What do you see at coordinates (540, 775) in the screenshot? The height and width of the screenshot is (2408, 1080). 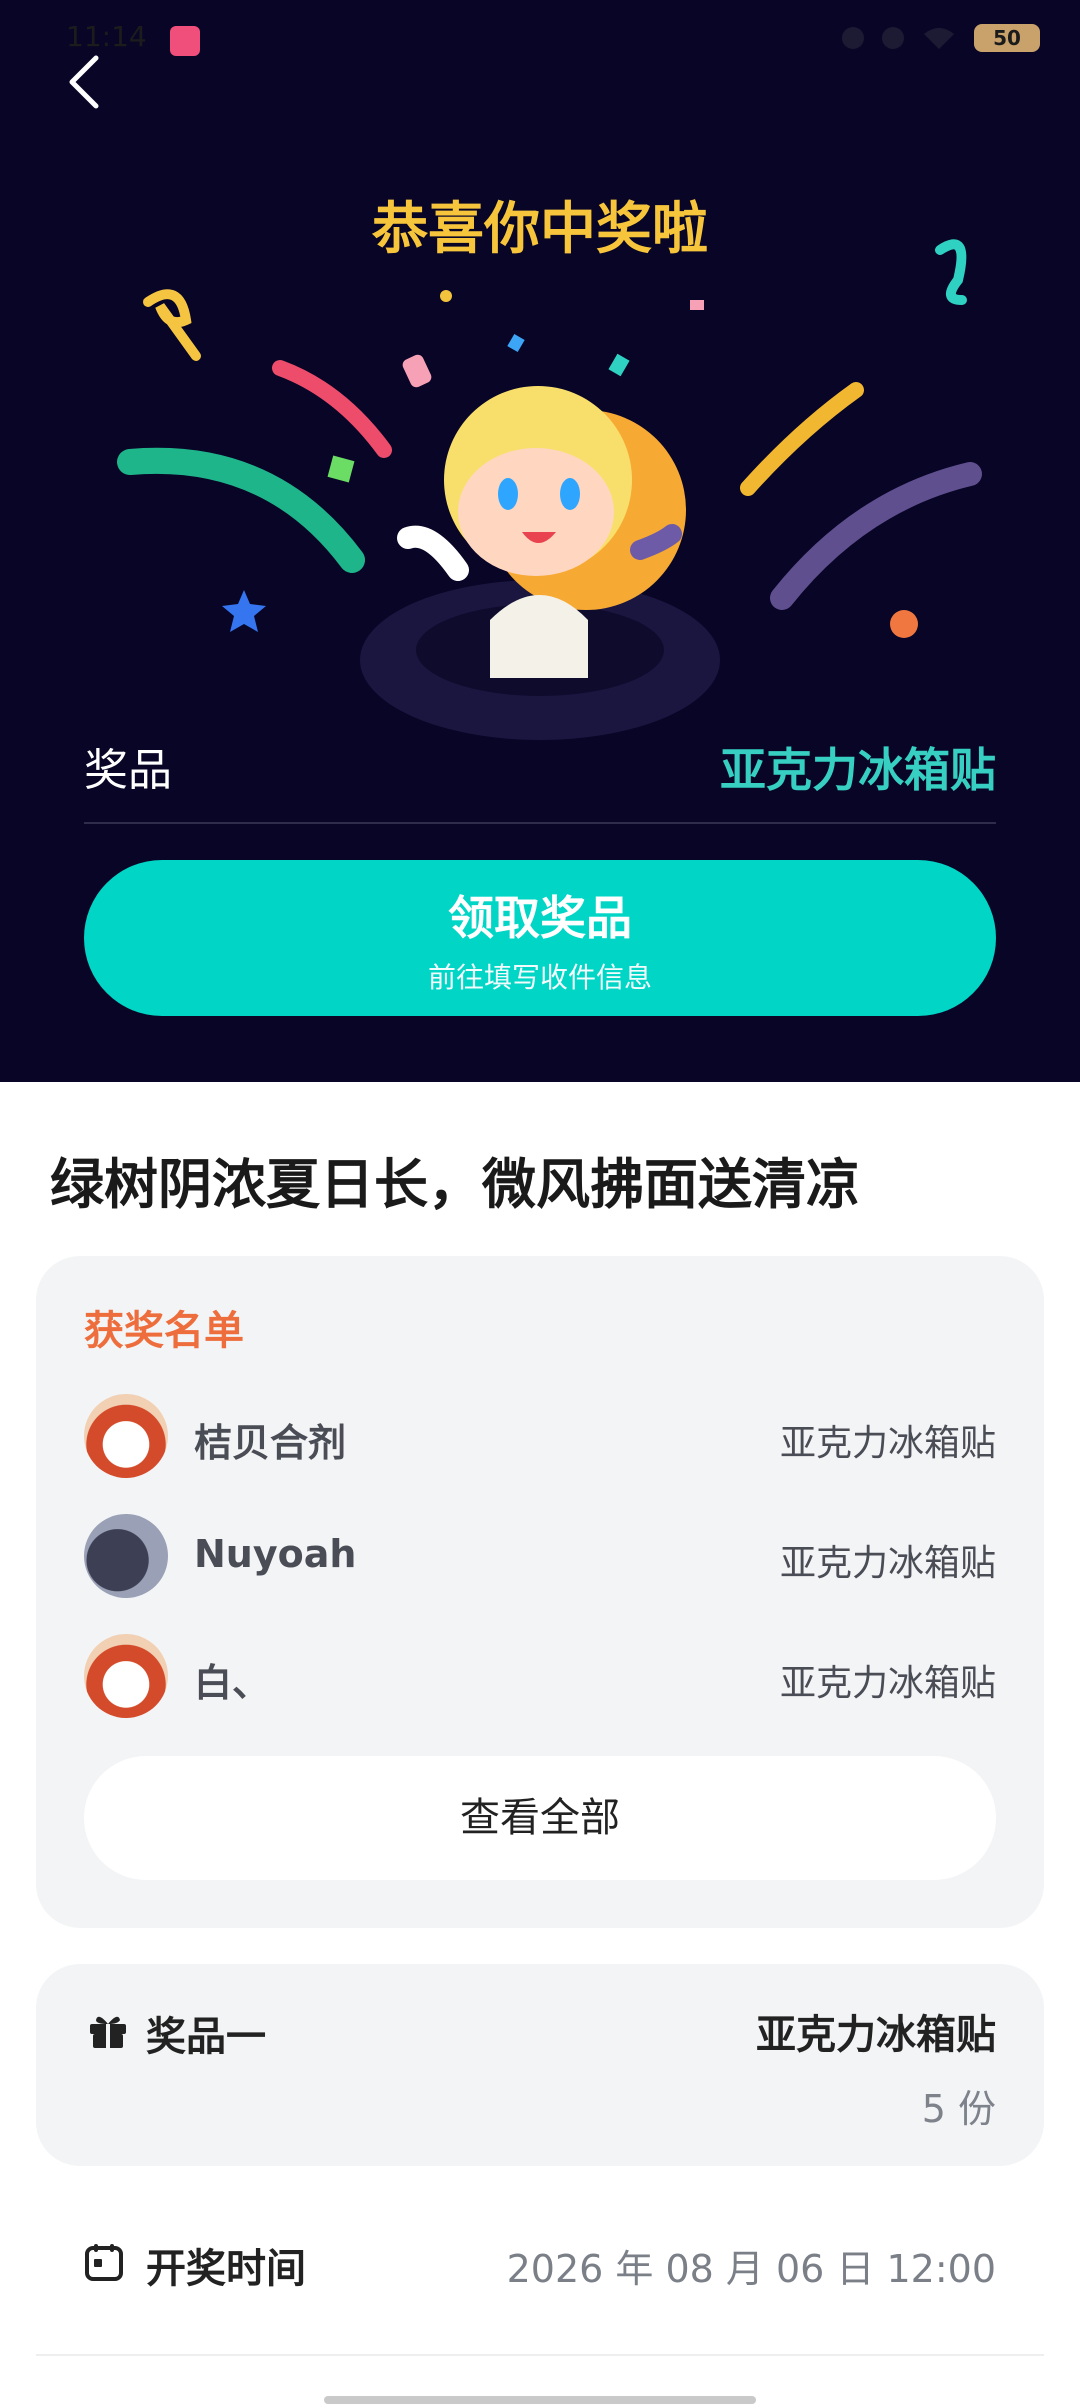 I see `prize-summary: 奖品 亚克力冰箱贴` at bounding box center [540, 775].